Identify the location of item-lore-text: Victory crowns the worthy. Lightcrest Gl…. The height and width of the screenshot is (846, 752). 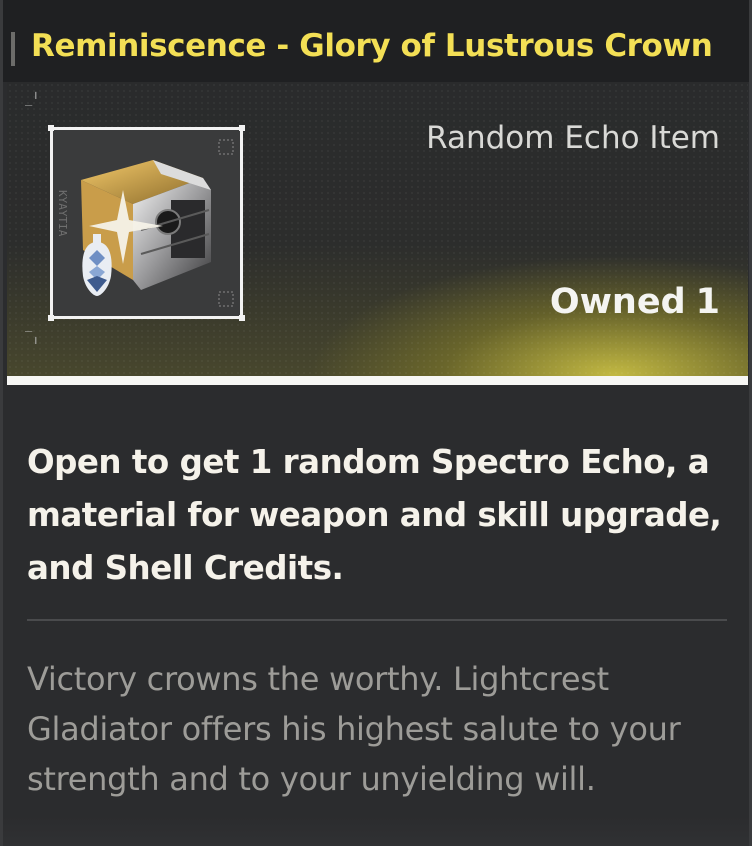
(354, 729).